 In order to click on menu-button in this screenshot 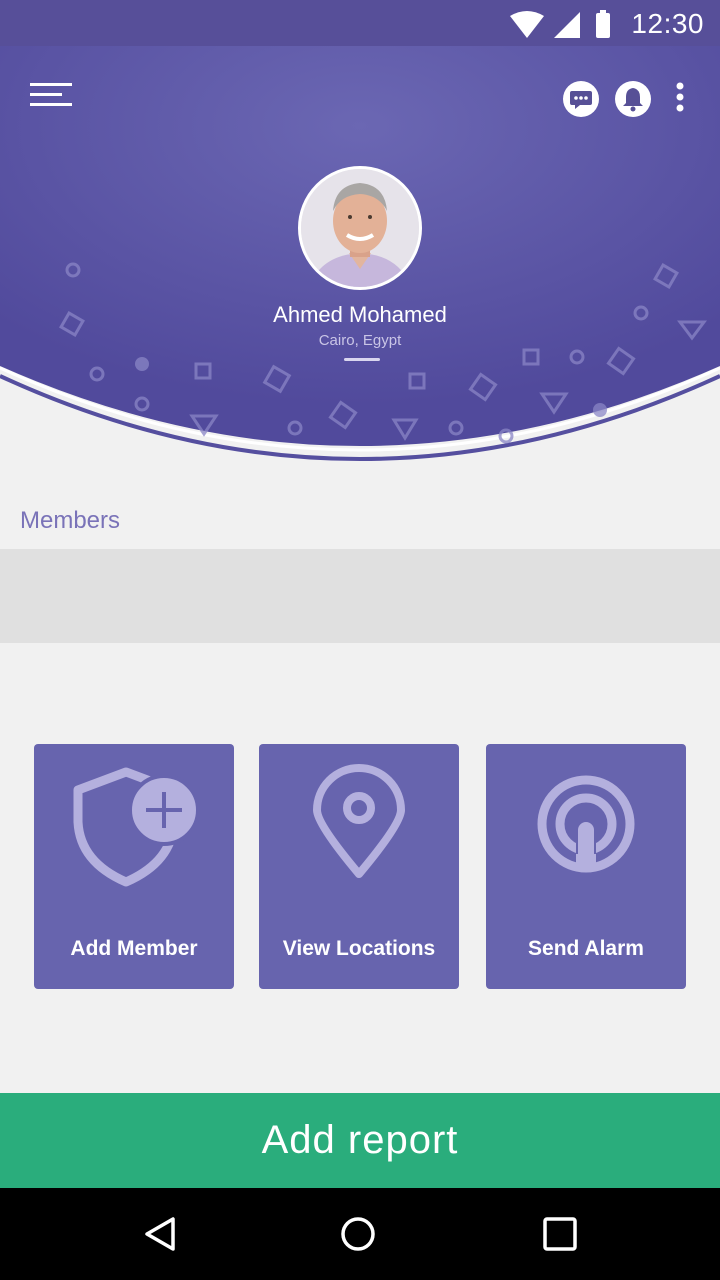, I will do `click(52, 95)`.